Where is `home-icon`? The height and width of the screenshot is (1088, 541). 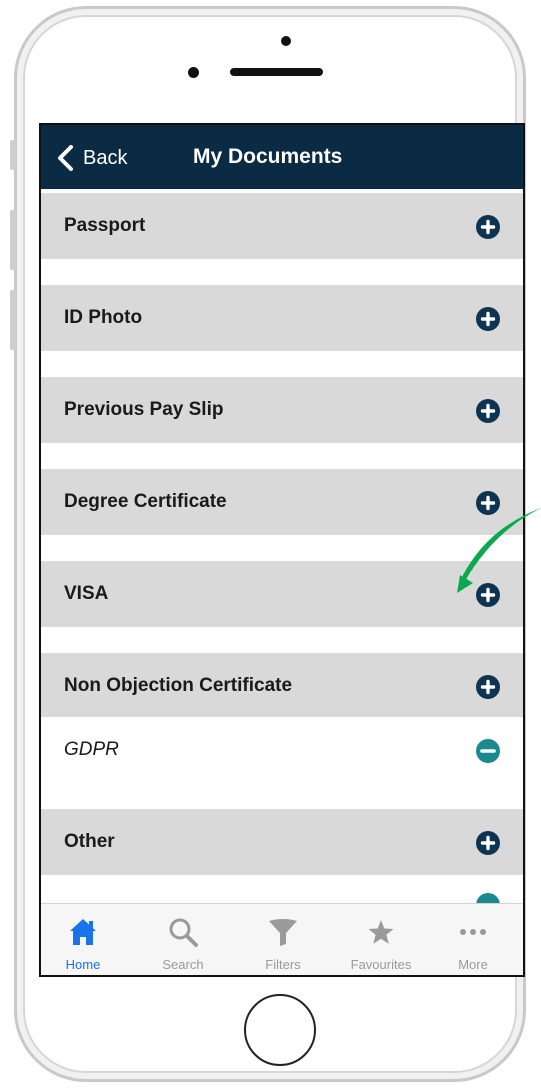
home-icon is located at coordinates (83, 932).